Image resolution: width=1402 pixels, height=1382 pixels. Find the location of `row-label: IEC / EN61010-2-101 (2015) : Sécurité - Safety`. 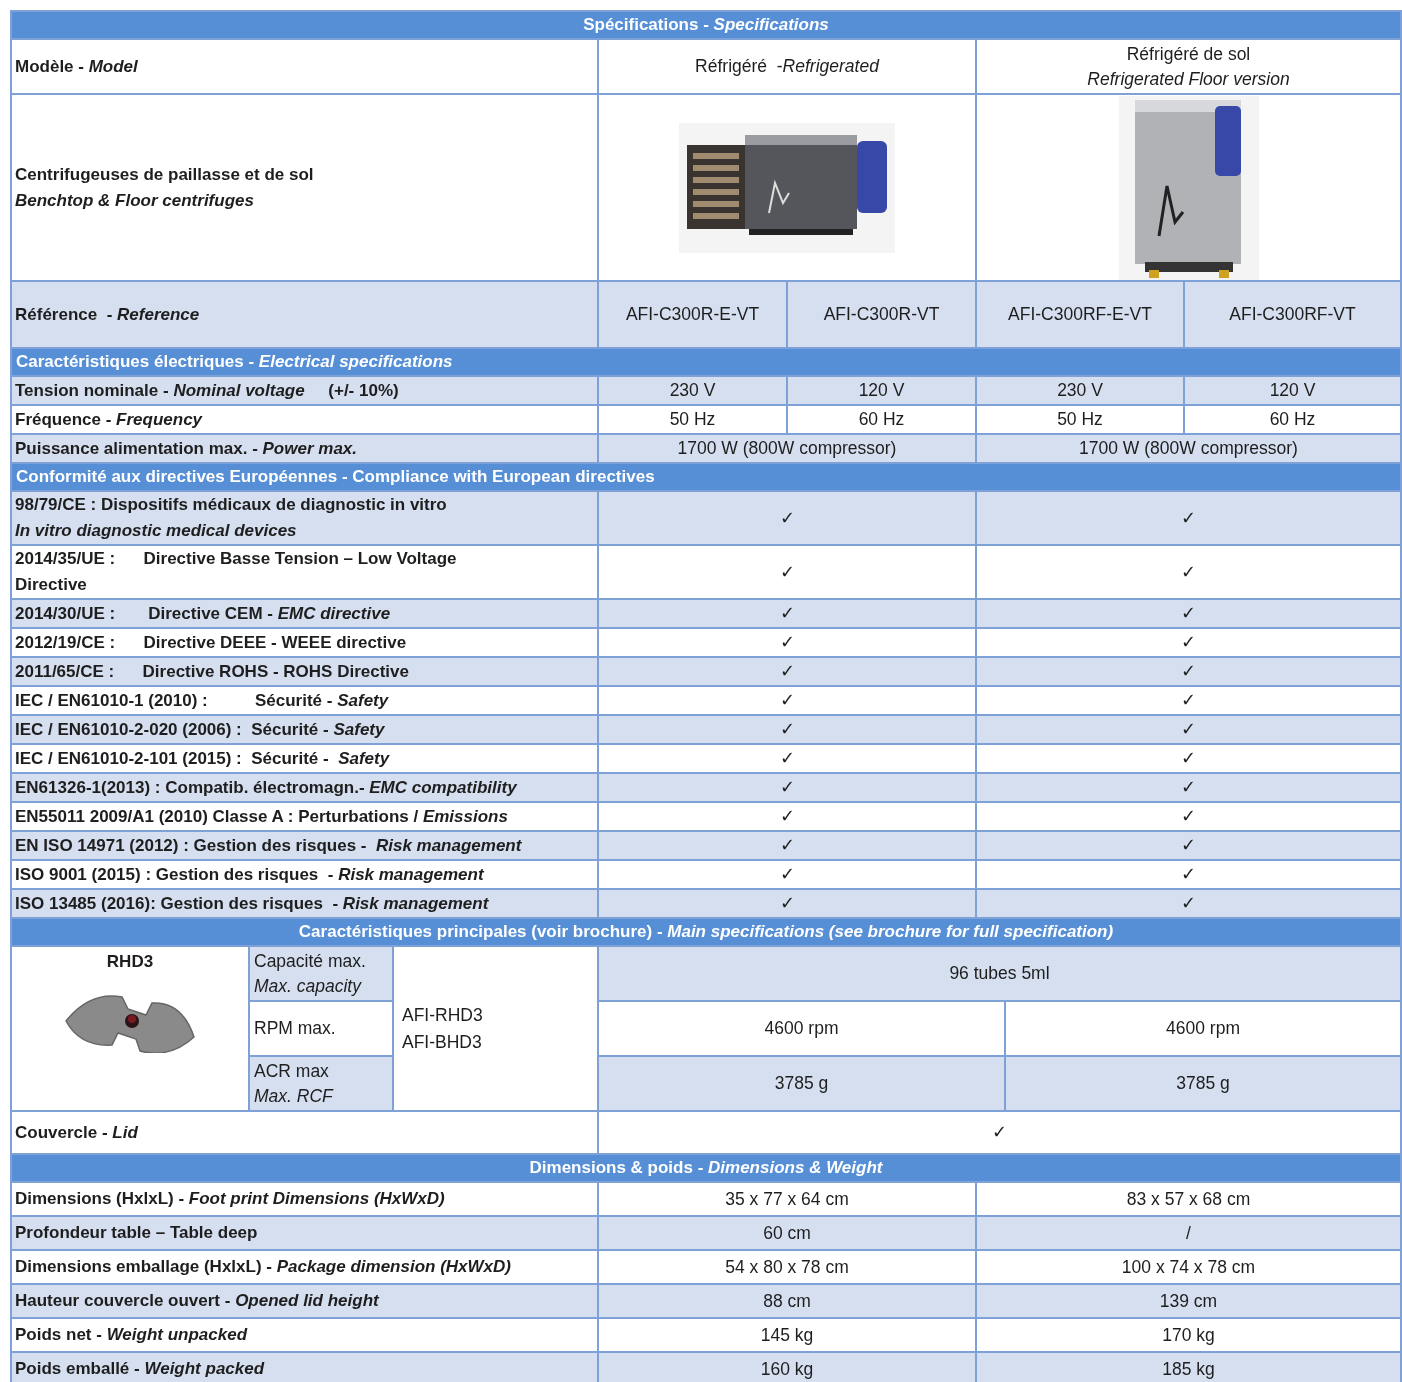

row-label: IEC / EN61010-2-101 (2015) : Sécurité - Safety is located at coordinates (304, 758).